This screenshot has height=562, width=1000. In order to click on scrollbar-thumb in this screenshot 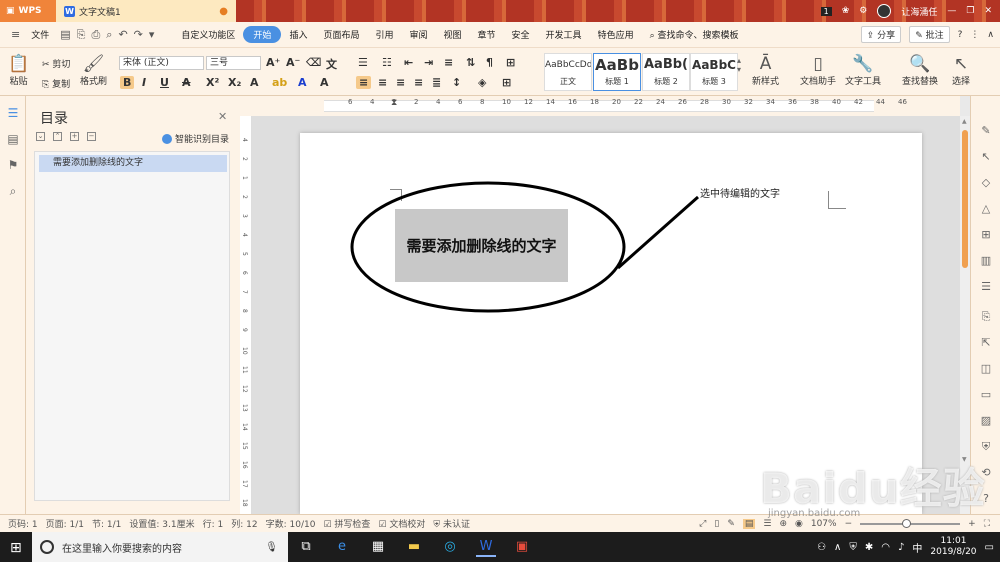, I will do `click(965, 199)`.